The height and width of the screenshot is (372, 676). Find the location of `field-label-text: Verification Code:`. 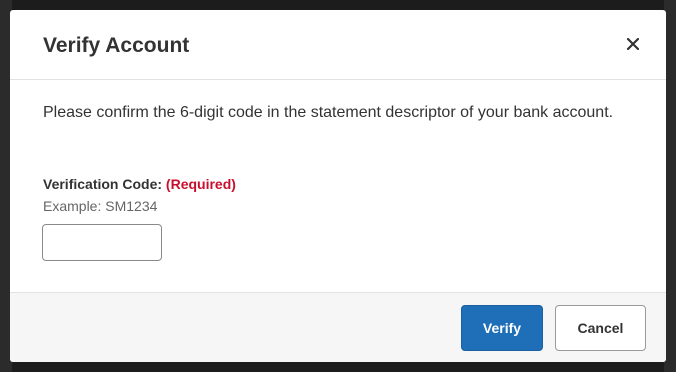

field-label-text: Verification Code: is located at coordinates (103, 184).